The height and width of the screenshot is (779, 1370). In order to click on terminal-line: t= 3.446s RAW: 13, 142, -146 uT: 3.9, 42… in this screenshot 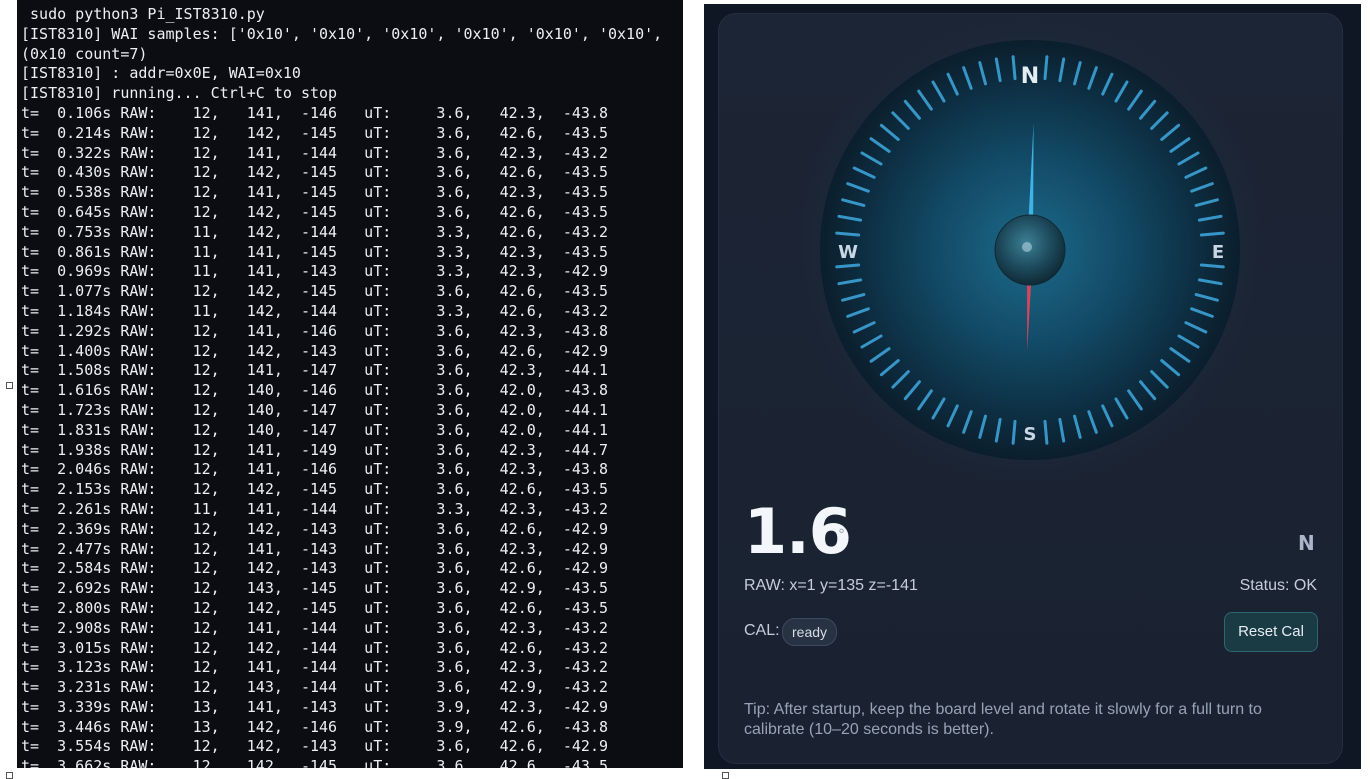, I will do `click(314, 726)`.